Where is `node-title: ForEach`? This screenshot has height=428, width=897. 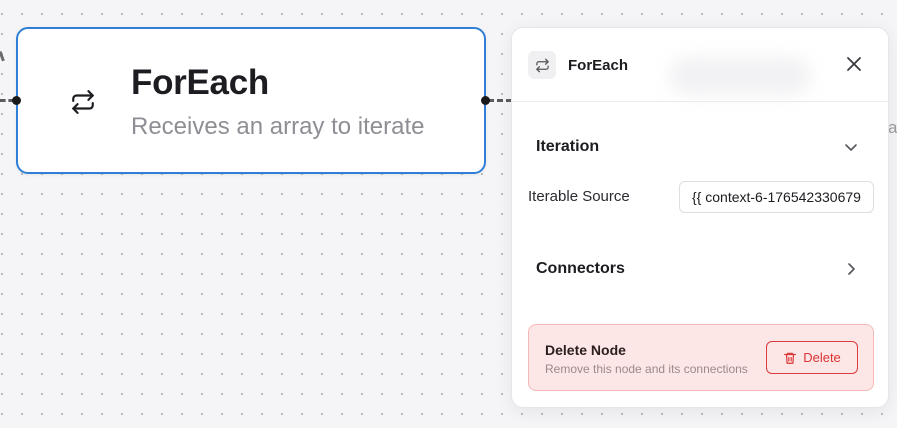 node-title: ForEach is located at coordinates (200, 82).